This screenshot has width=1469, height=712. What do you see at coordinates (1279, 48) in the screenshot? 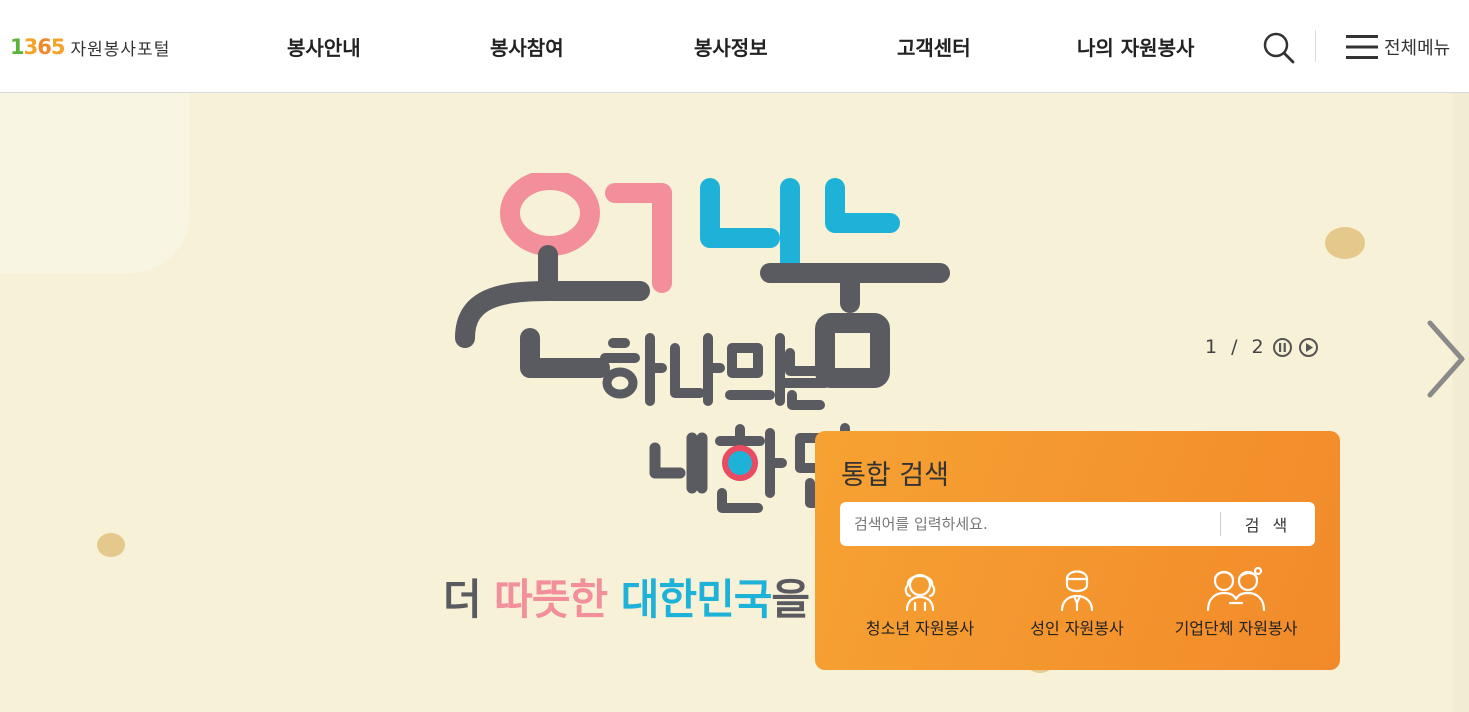
I see `search-icon` at bounding box center [1279, 48].